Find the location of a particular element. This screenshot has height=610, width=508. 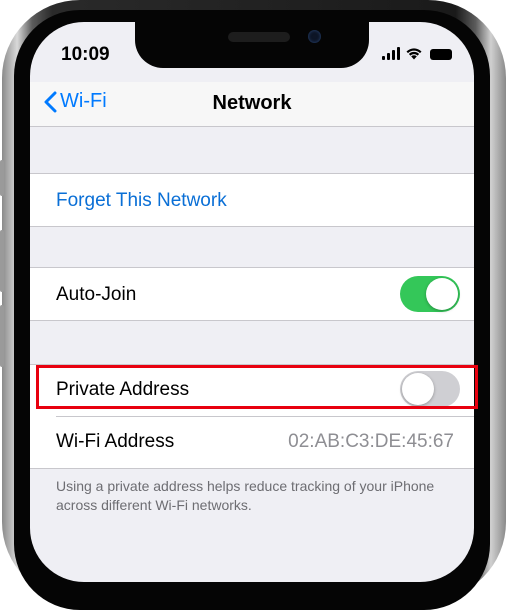

cellular-signal-icon is located at coordinates (391, 53).